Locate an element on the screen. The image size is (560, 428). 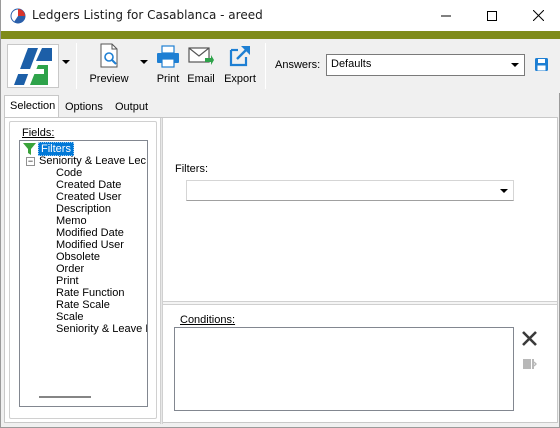
print-button: Print is located at coordinates (168, 66).